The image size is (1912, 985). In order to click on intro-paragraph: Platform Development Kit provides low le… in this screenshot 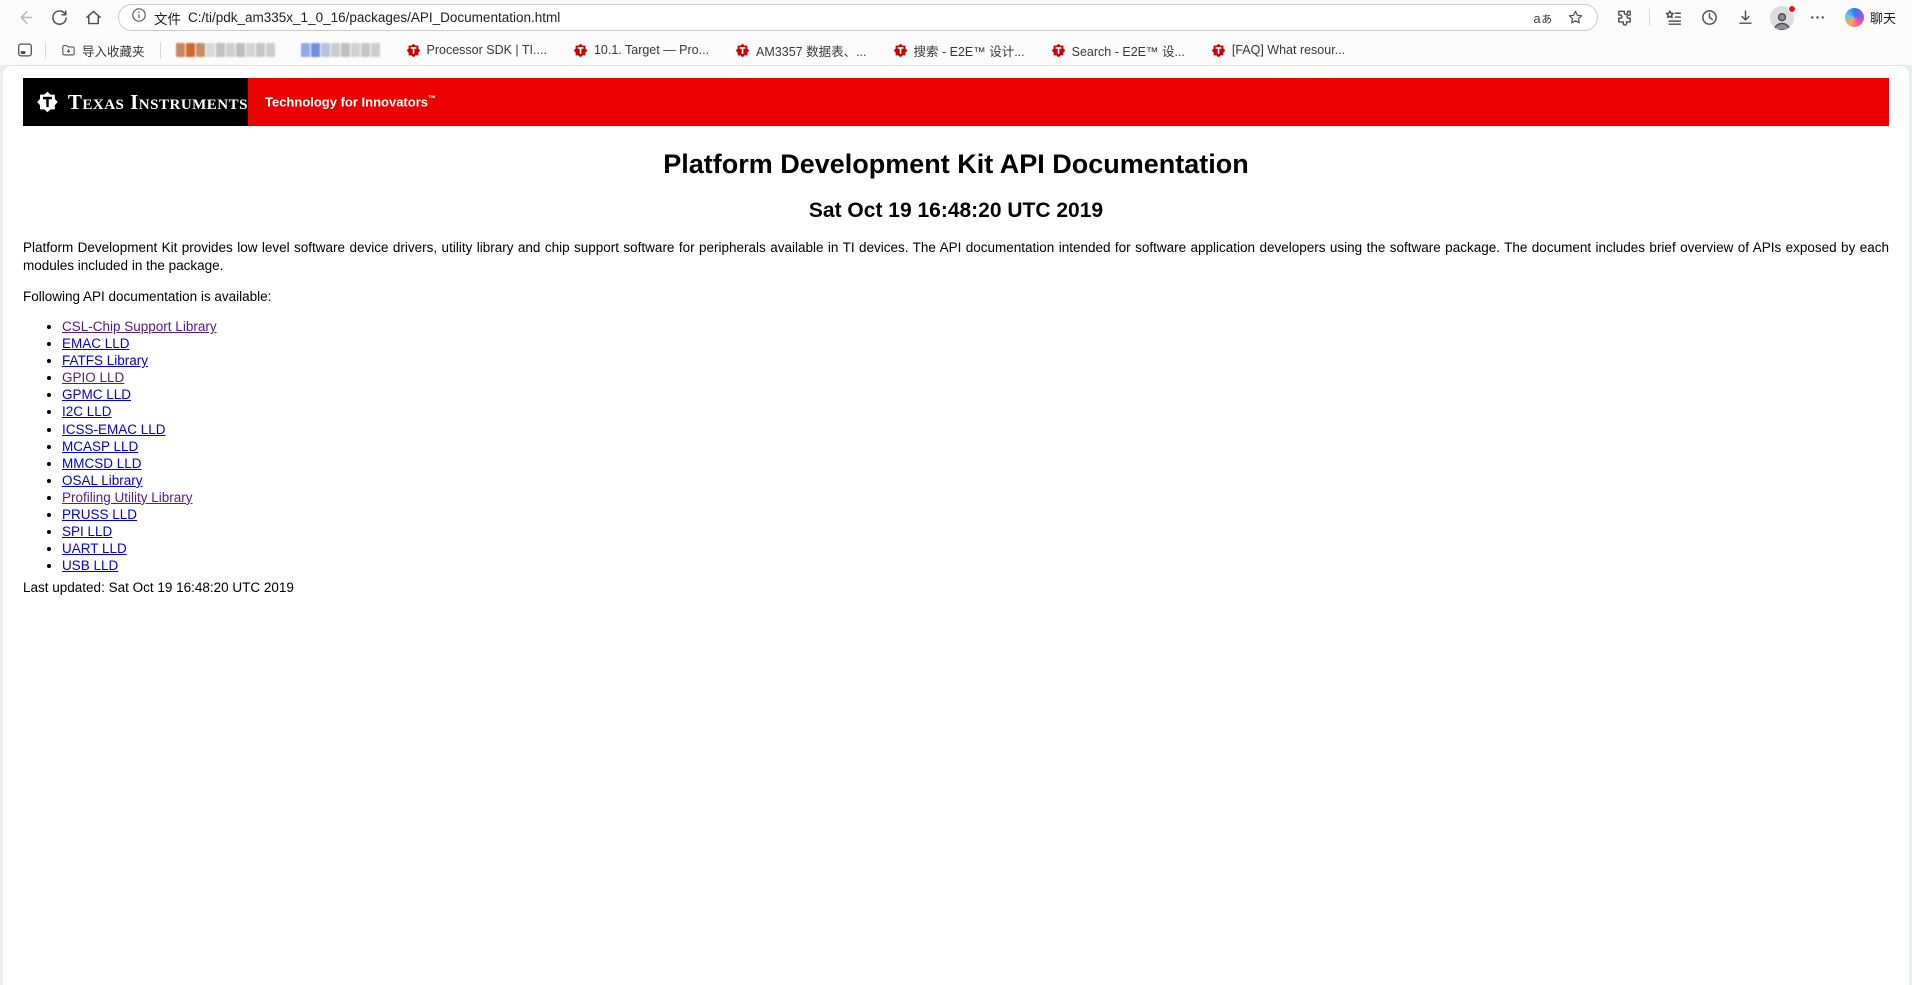, I will do `click(956, 256)`.